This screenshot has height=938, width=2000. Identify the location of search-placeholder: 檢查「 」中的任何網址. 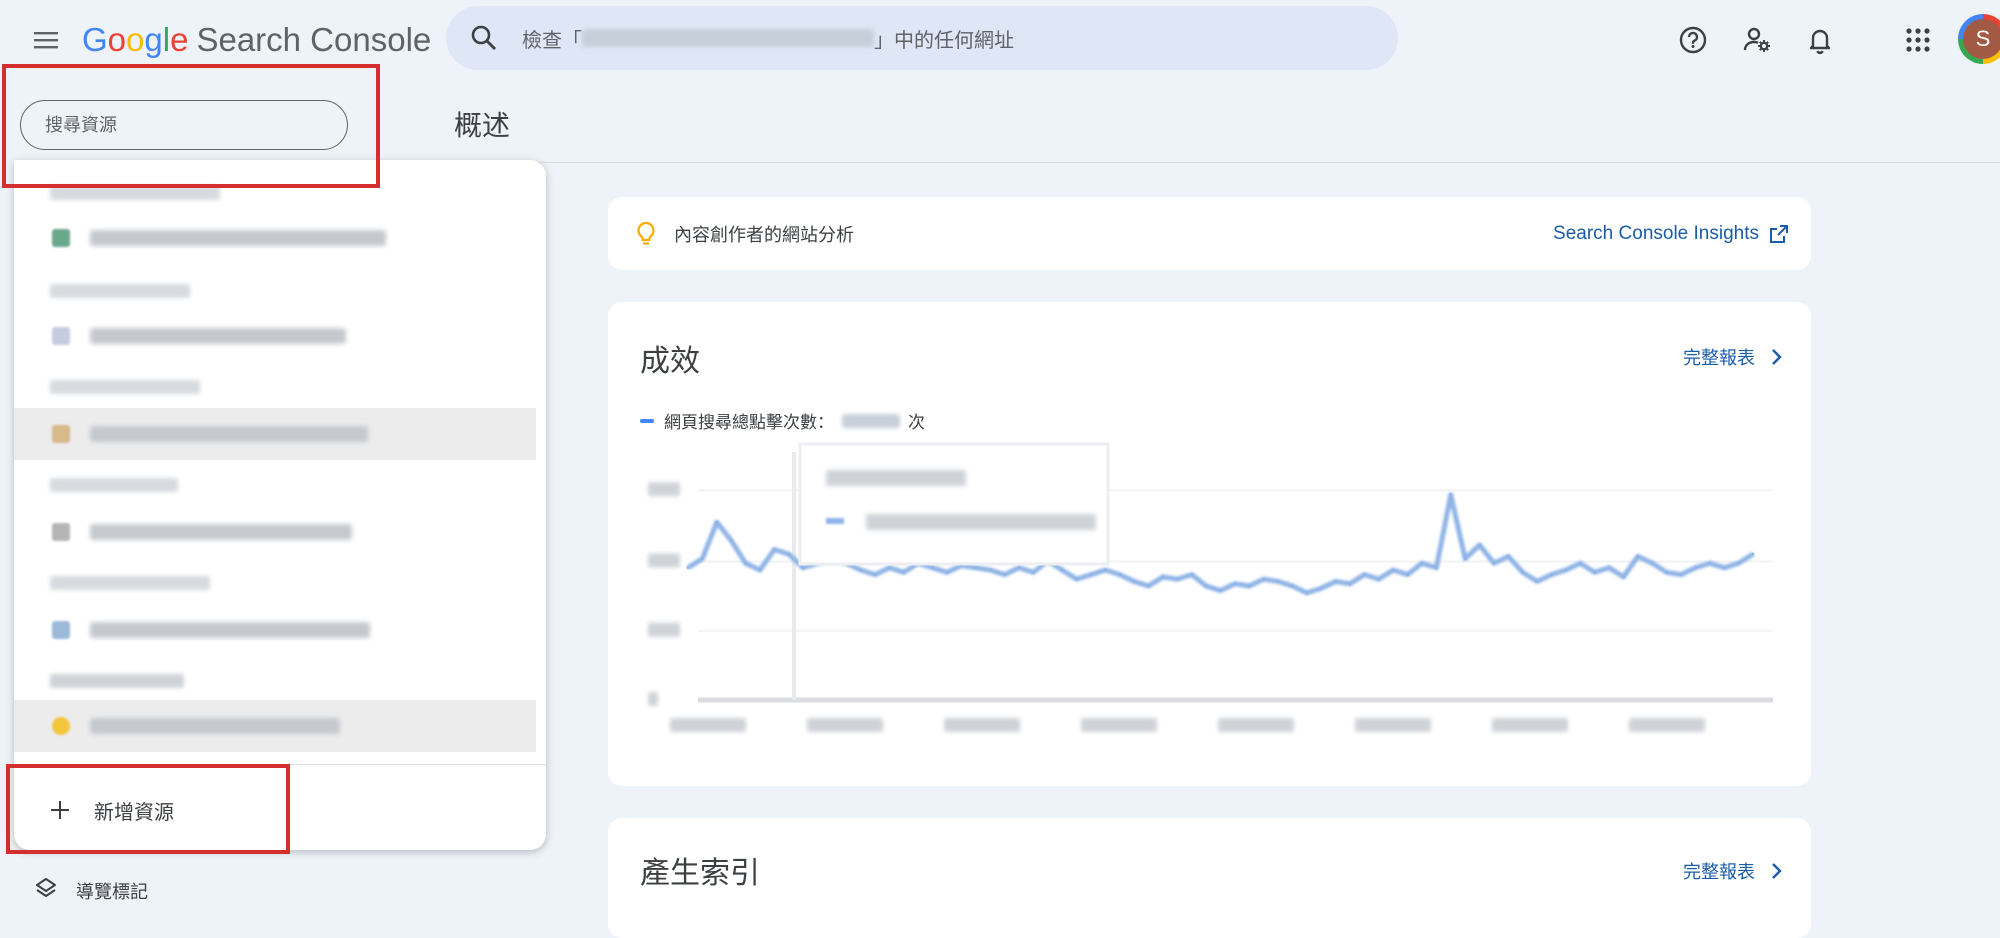
(768, 38).